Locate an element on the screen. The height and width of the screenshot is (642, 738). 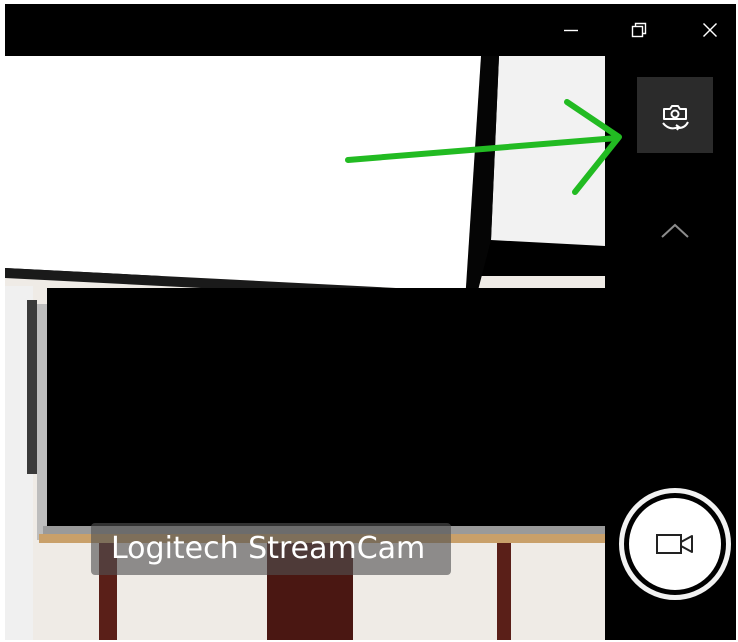
switch-camera-icon is located at coordinates (675, 118).